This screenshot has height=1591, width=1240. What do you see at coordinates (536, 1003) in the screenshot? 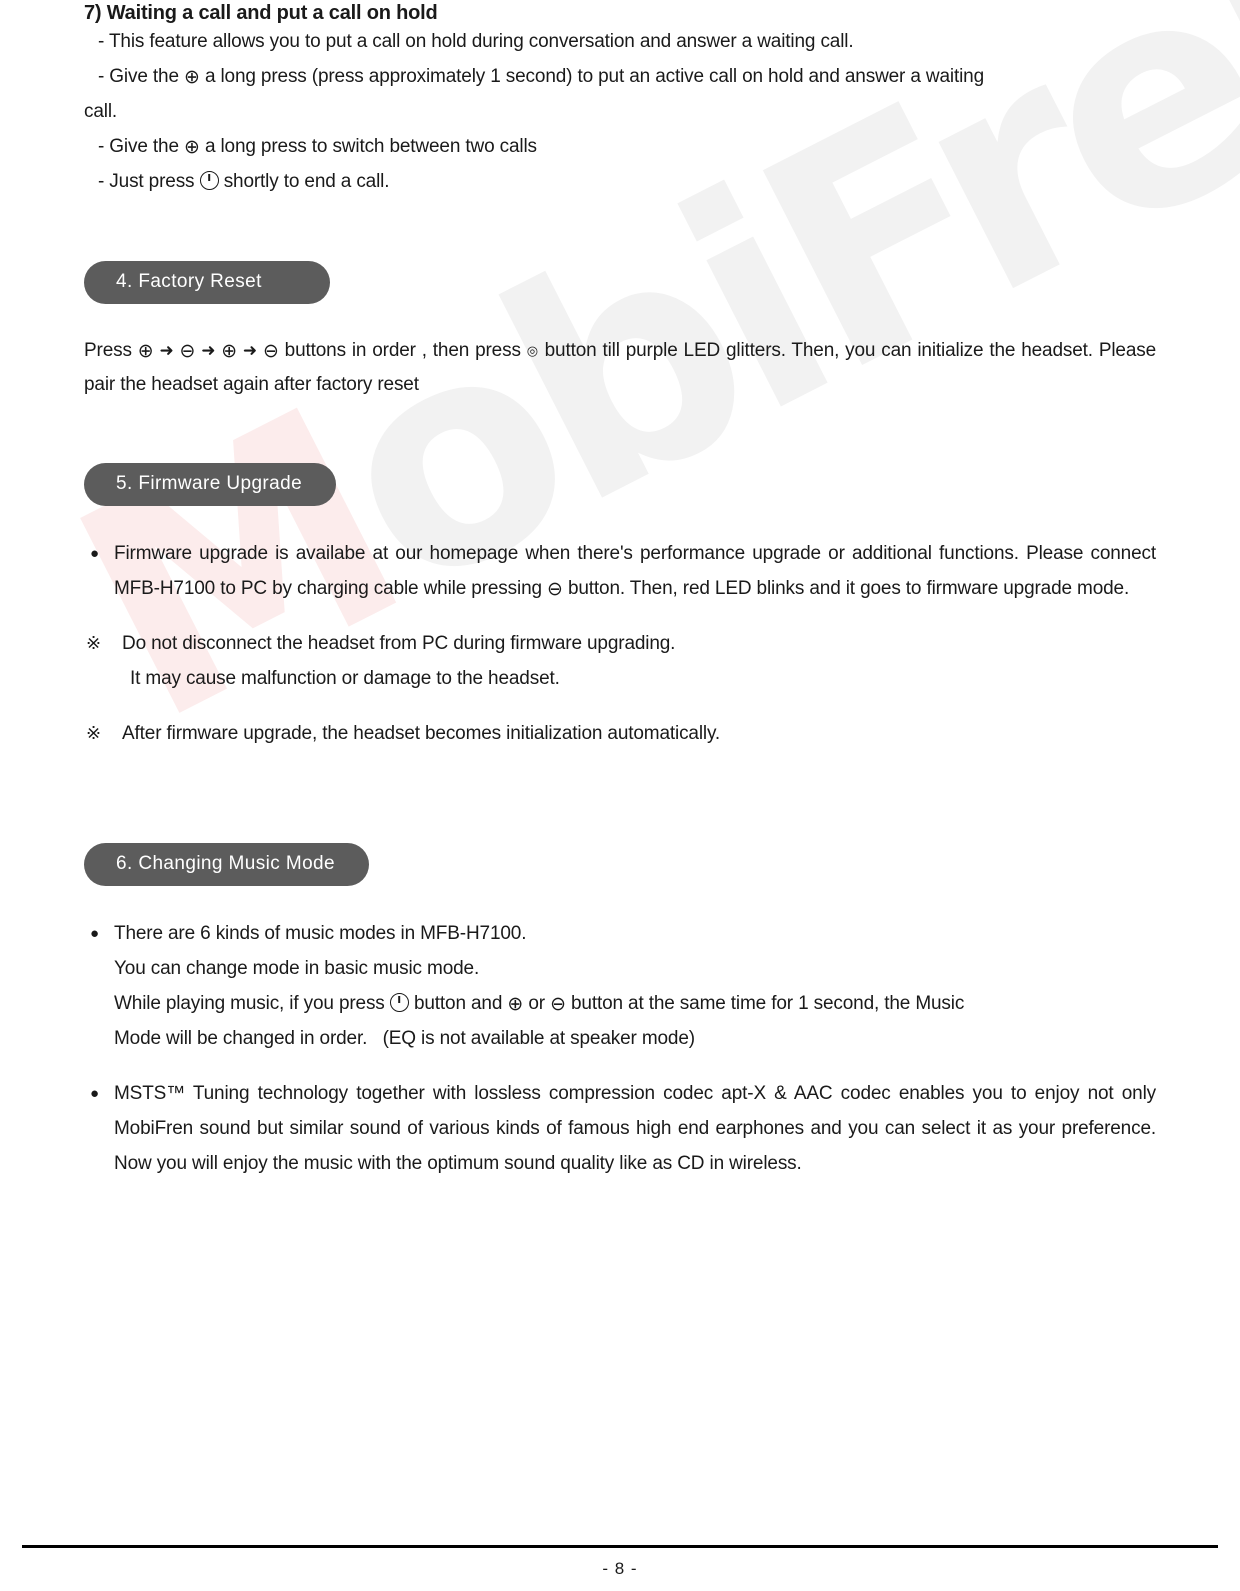
I see `section6-b1l3-mid2: or` at bounding box center [536, 1003].